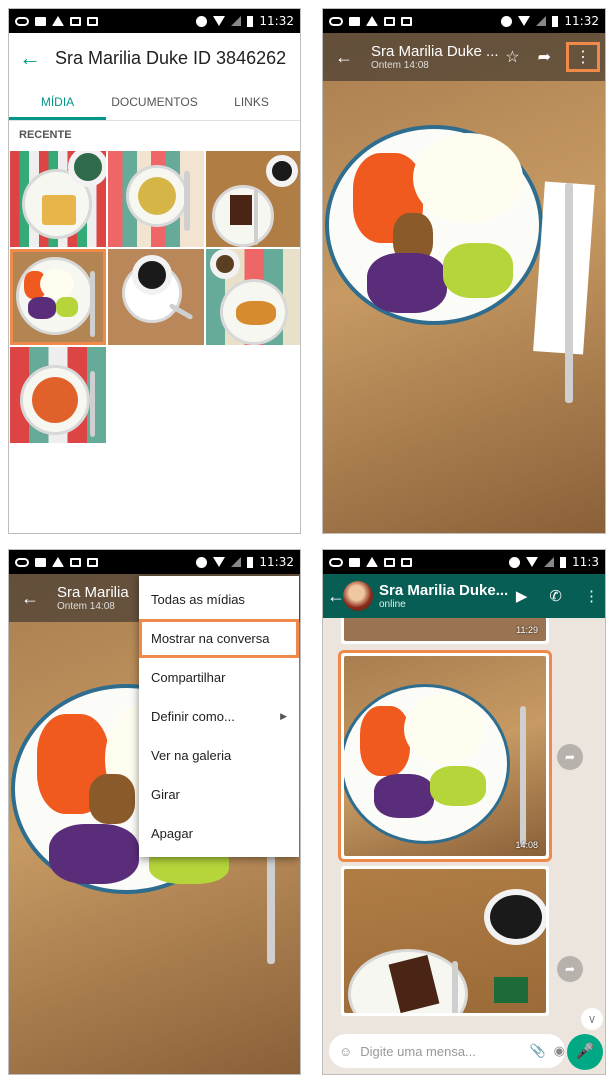 This screenshot has height=1075, width=606. I want to click on chat-actions: ▶ ✆ ⋮, so click(557, 596).